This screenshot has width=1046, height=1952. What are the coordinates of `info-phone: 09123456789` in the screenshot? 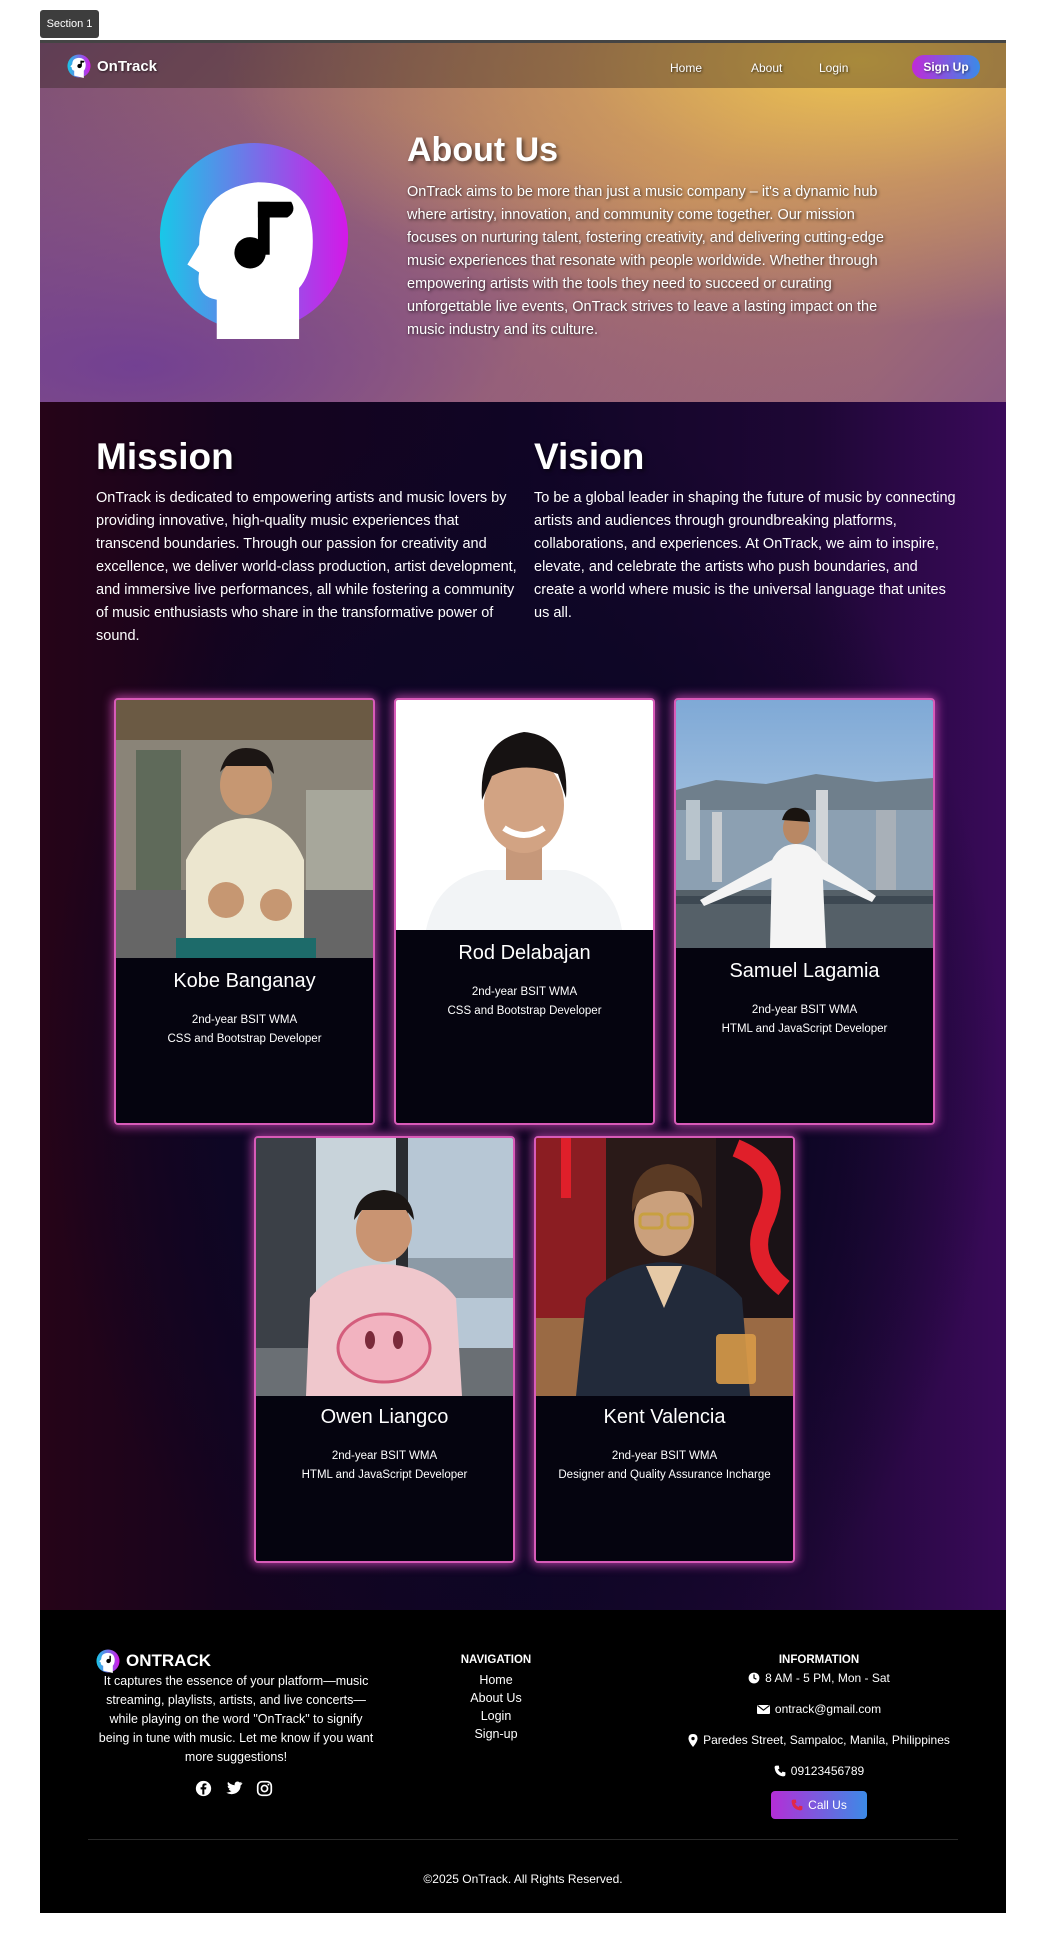 It's located at (819, 1771).